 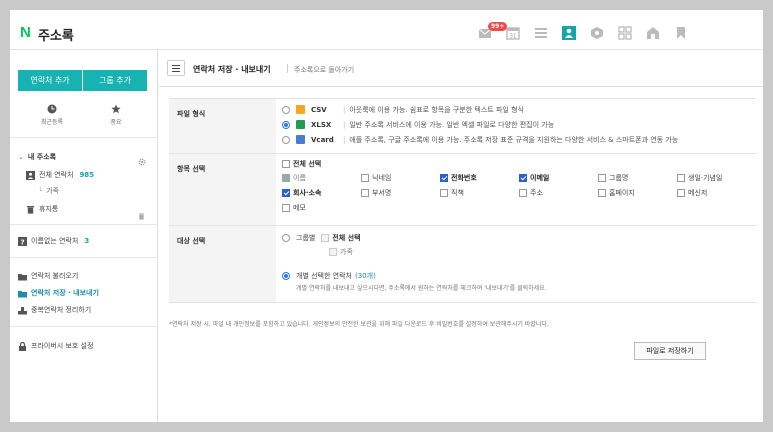 I want to click on field-option: 주소, so click(x=558, y=192).